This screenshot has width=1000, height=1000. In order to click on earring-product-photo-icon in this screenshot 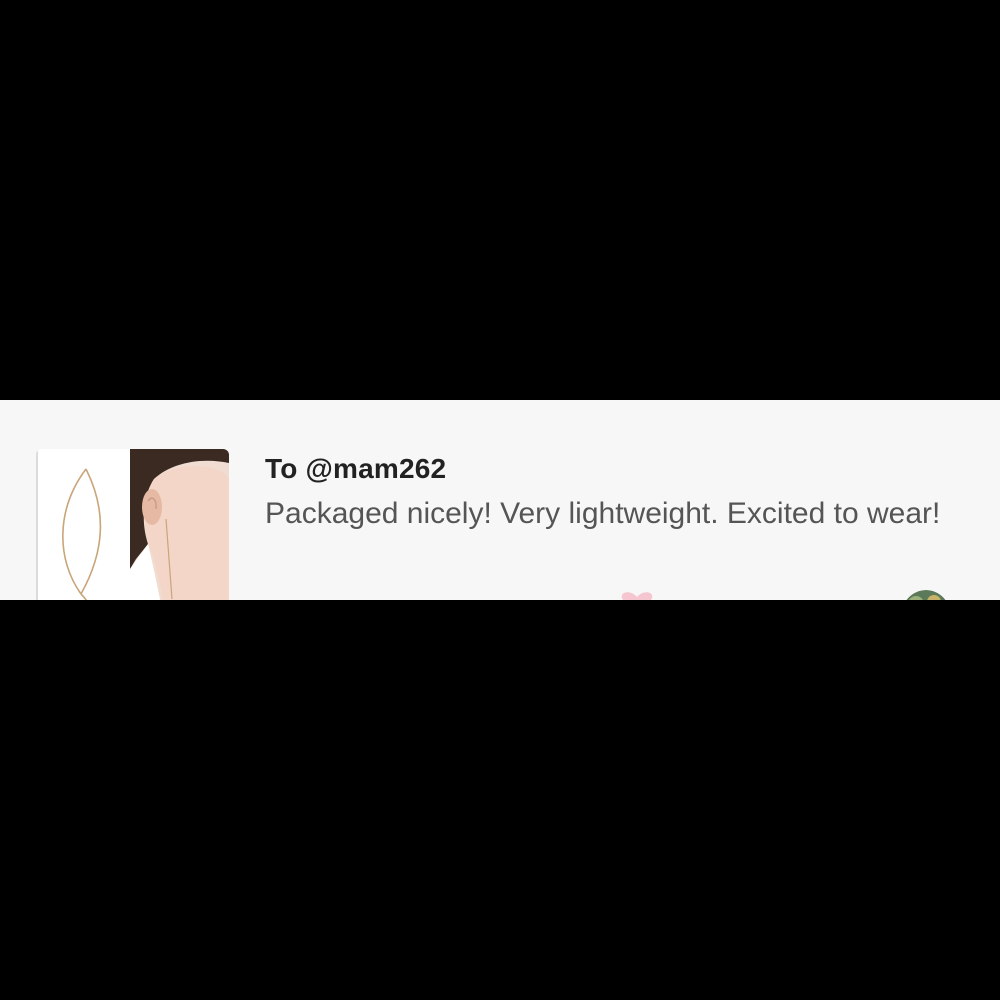, I will do `click(132, 524)`.